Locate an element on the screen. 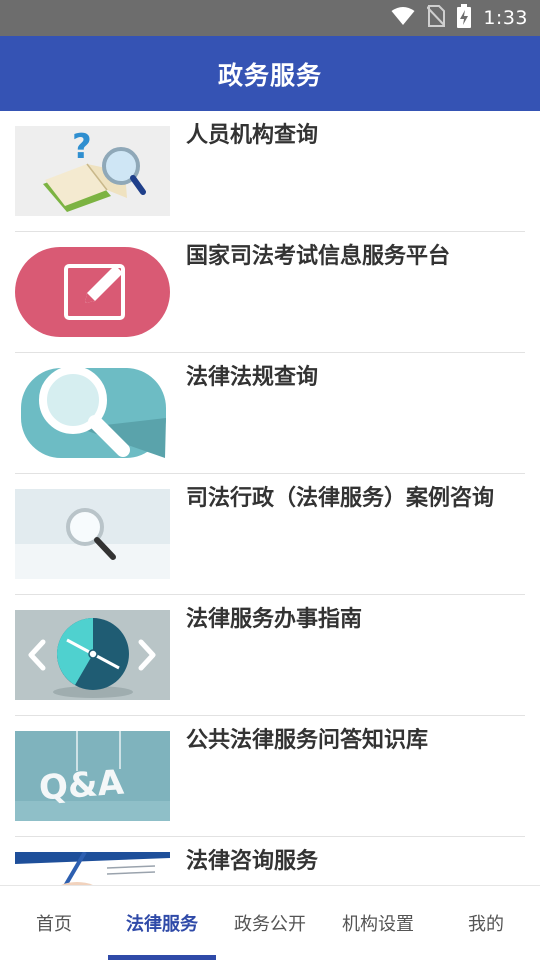 Image resolution: width=540 pixels, height=960 pixels. tab-mine: 我的 is located at coordinates (486, 923).